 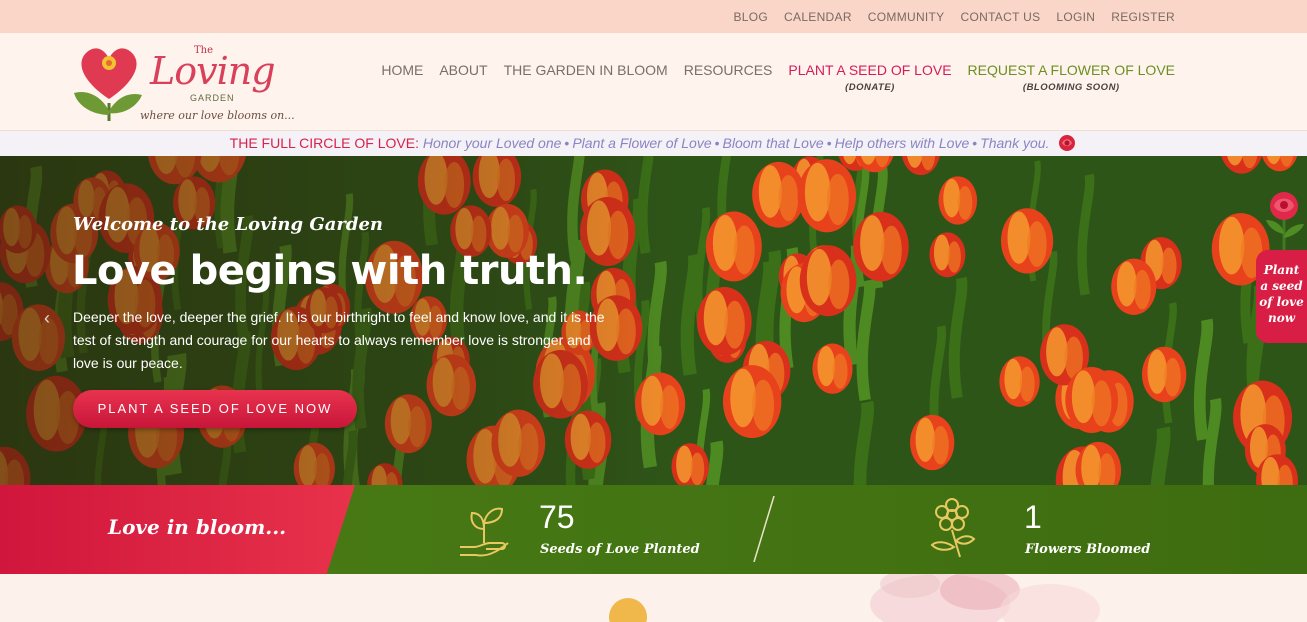 What do you see at coordinates (1281, 270) in the screenshot?
I see `side-tab-line: Plant` at bounding box center [1281, 270].